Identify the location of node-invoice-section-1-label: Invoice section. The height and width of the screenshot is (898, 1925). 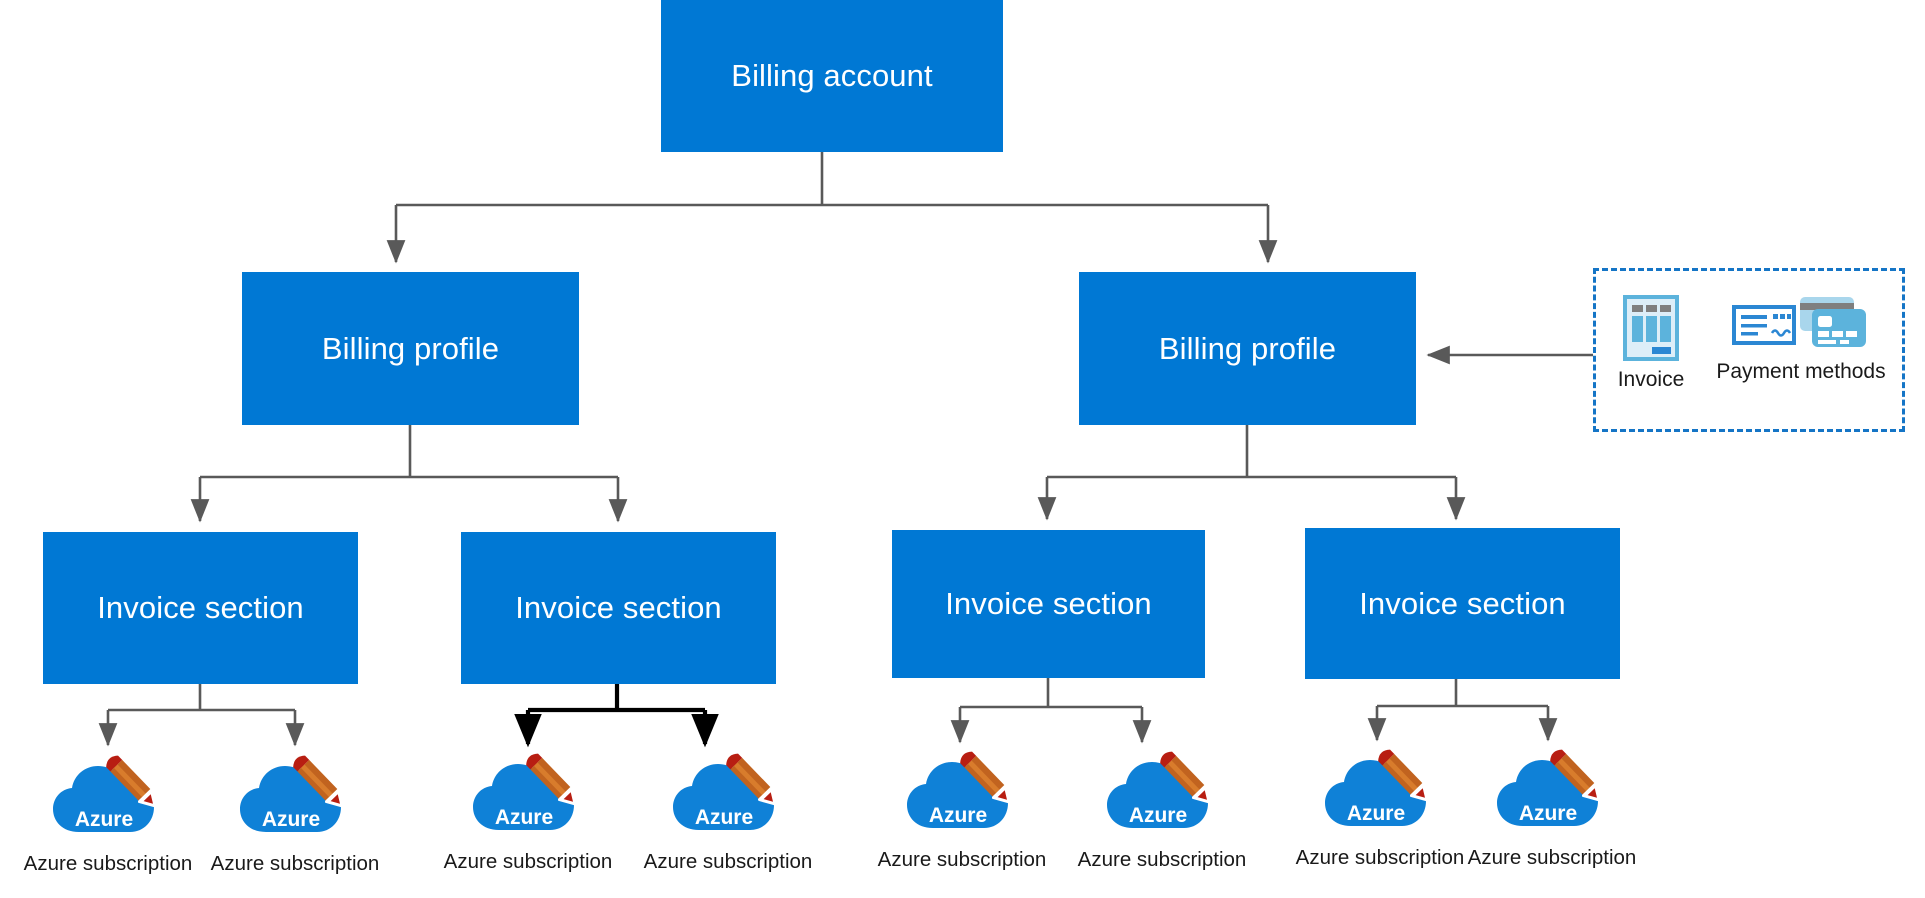
(200, 608).